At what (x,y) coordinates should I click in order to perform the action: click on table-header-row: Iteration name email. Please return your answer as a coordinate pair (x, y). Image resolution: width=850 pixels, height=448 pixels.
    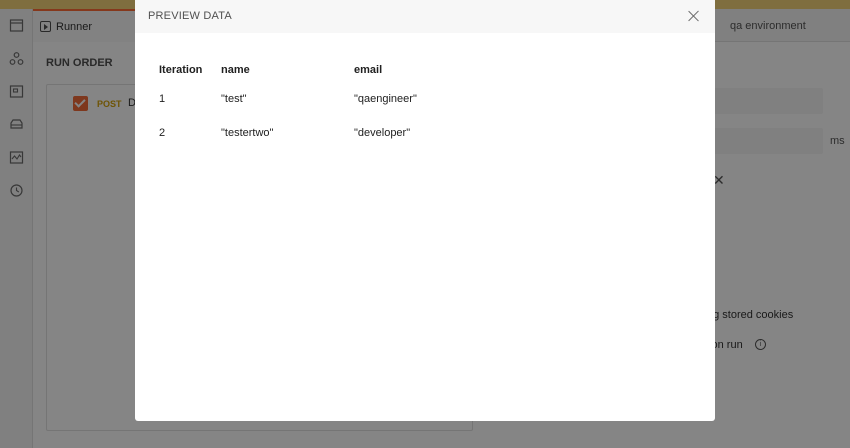
    Looking at the image, I should click on (419, 71).